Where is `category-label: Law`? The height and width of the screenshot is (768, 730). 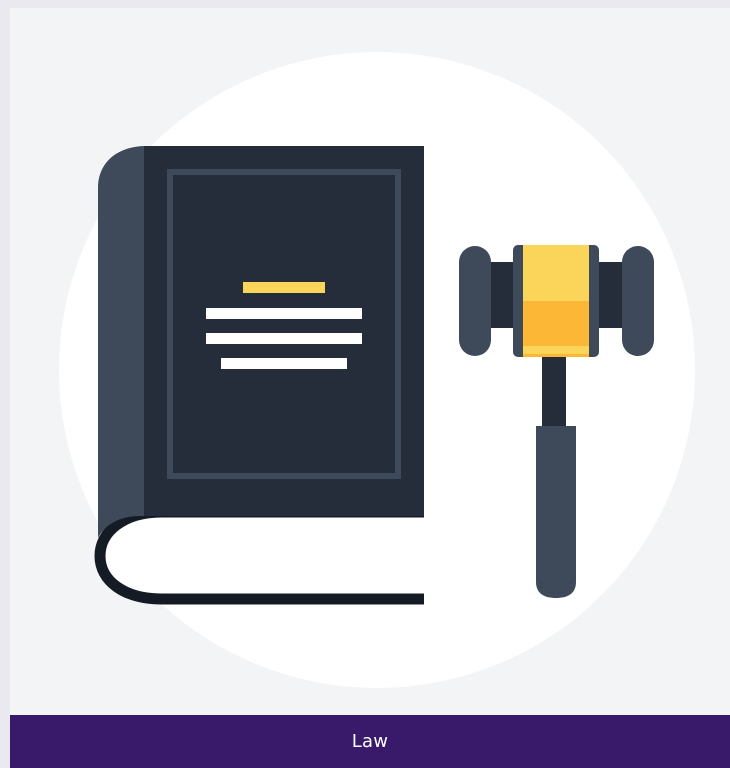
category-label: Law is located at coordinates (370, 741).